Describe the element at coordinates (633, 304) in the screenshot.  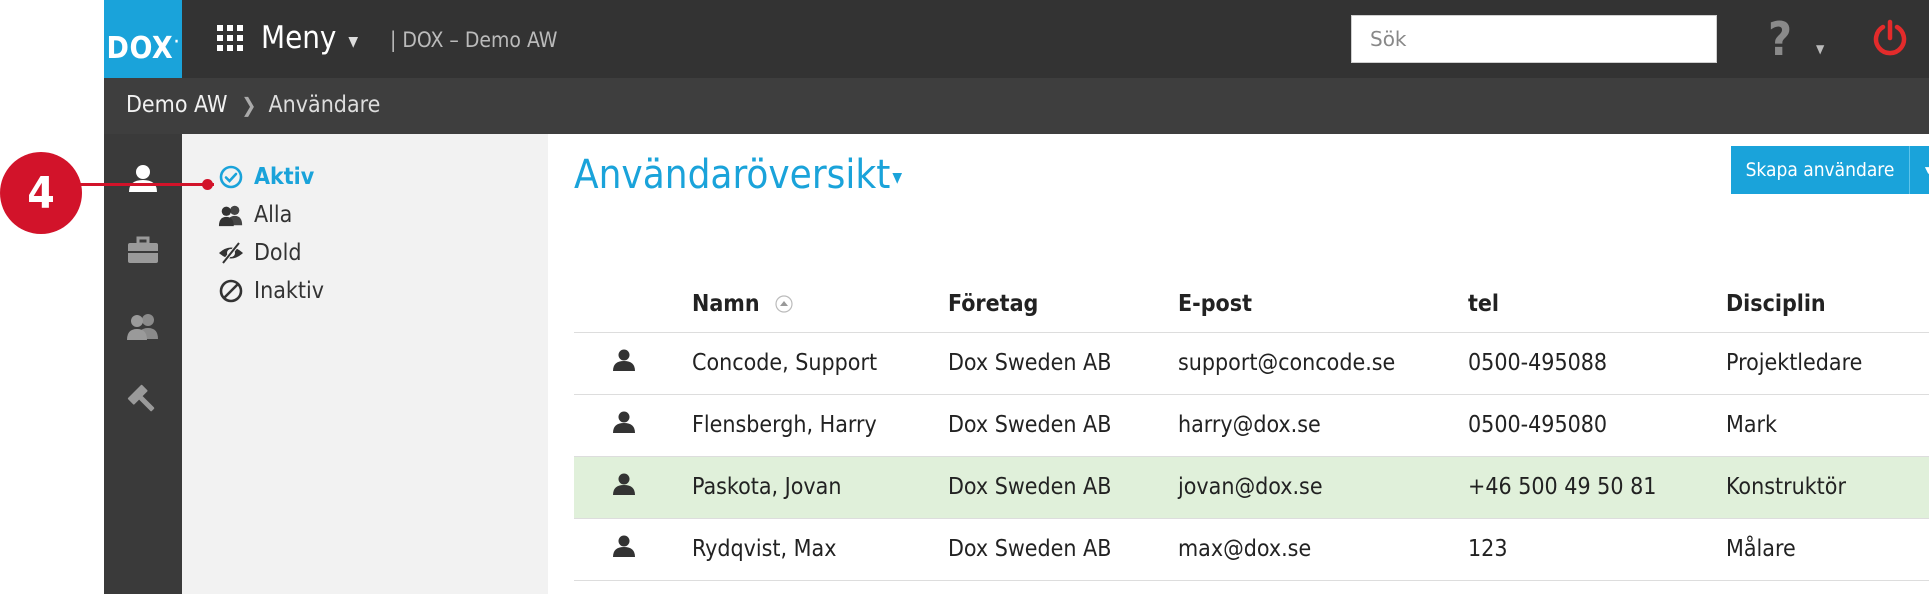
I see `header-icon` at that location.